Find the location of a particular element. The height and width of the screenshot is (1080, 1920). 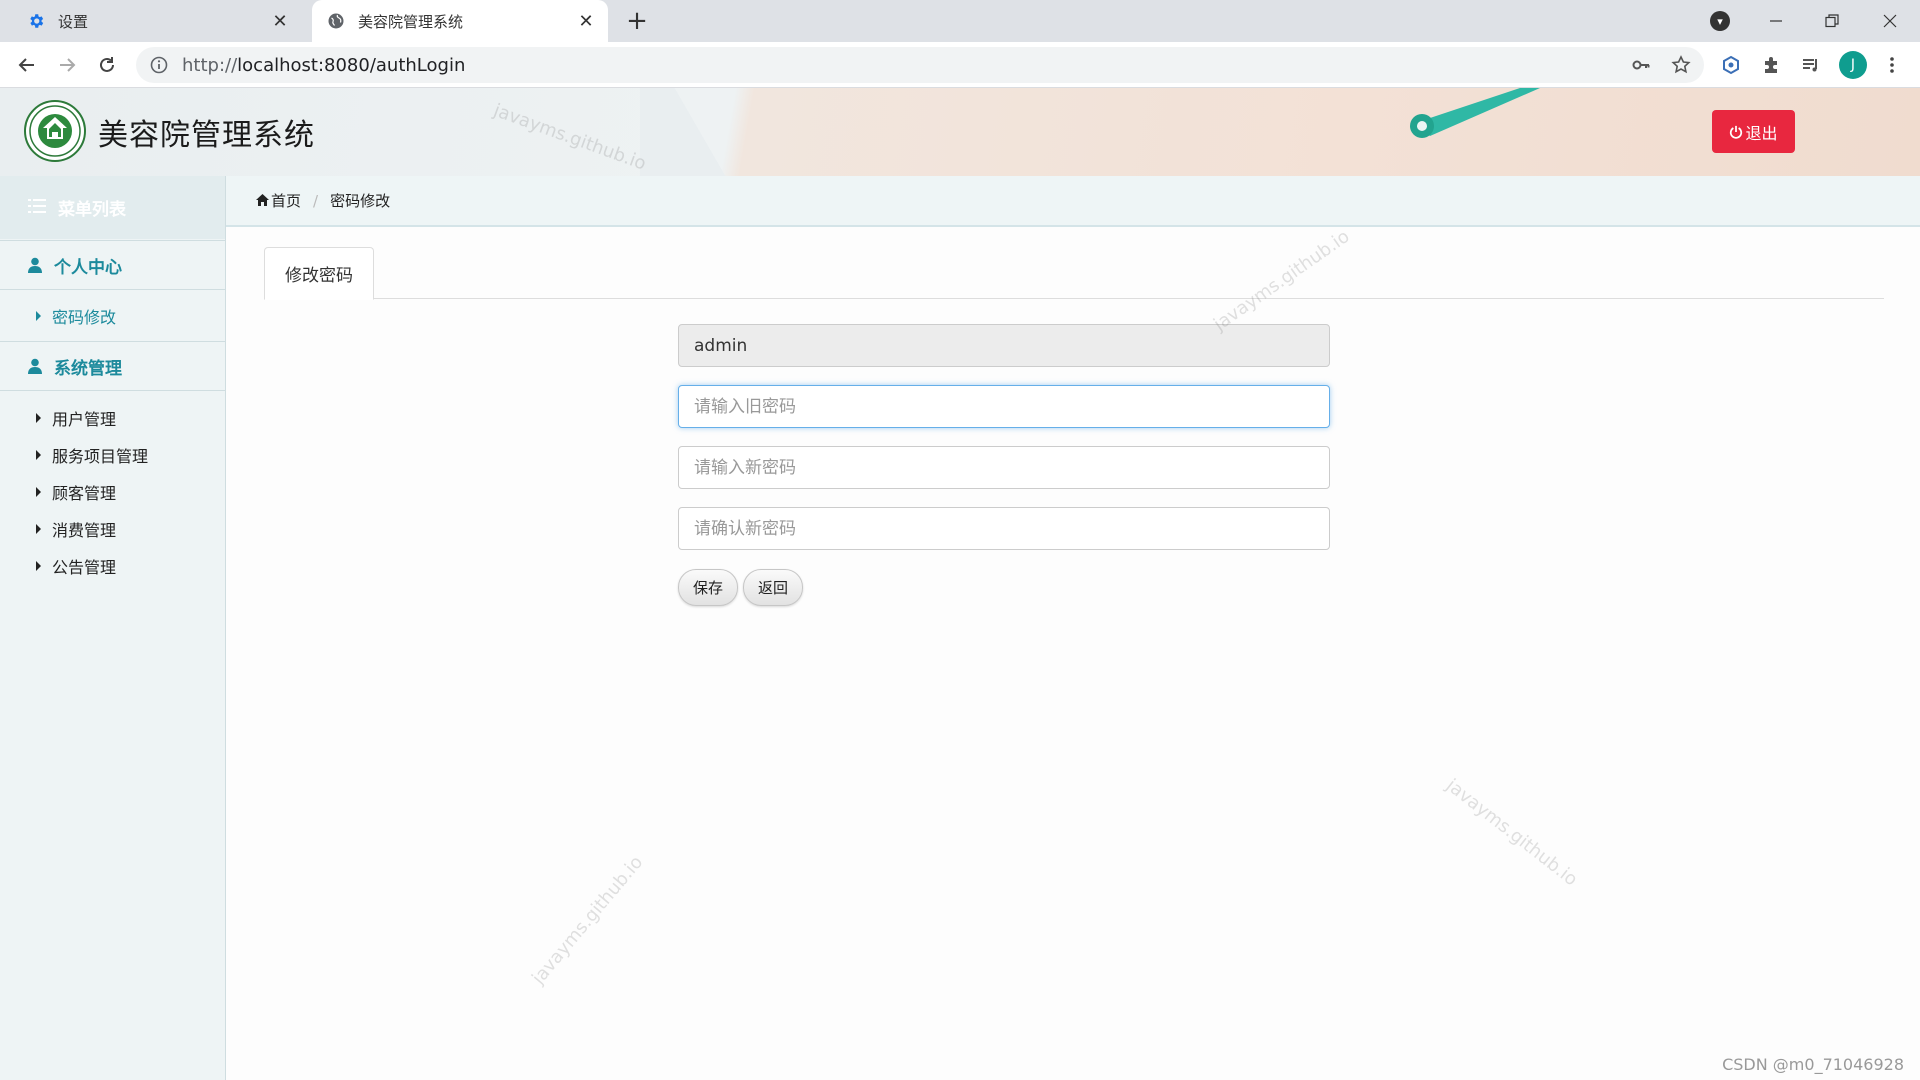

form-actions: 保存 返回 is located at coordinates (741, 587).